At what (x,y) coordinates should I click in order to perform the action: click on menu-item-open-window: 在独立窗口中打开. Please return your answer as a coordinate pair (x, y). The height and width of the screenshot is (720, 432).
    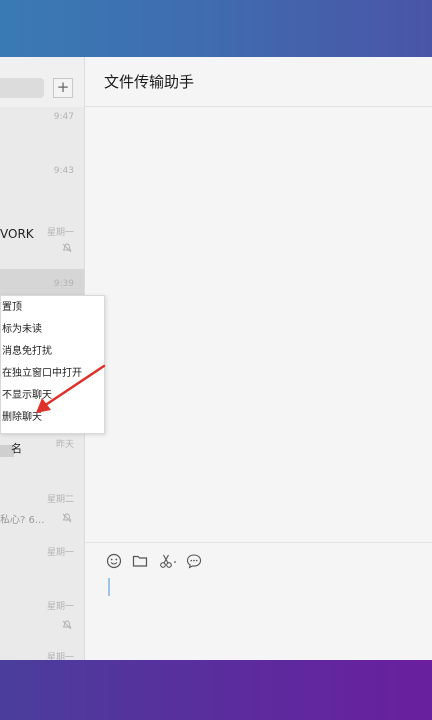
    Looking at the image, I should click on (52, 374).